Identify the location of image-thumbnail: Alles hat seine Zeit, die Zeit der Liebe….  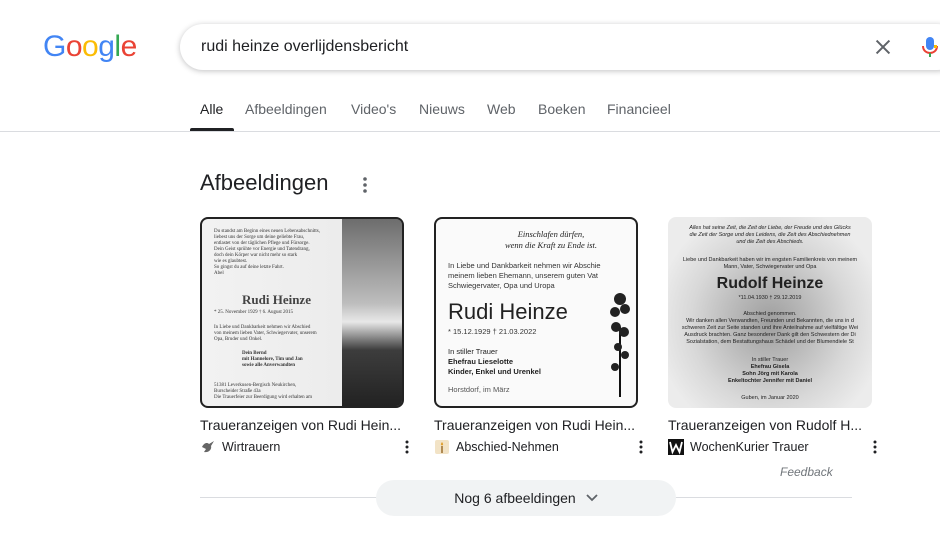
(770, 312).